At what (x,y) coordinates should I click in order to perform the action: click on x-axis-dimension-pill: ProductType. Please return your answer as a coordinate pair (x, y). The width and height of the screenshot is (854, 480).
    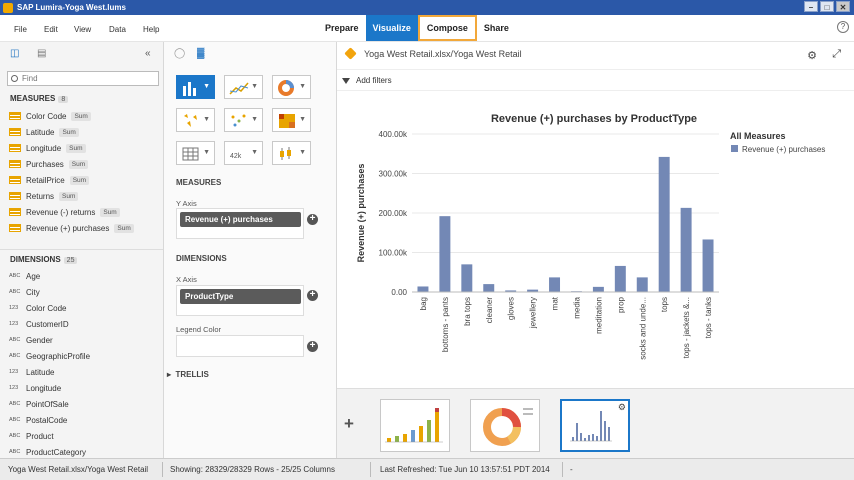
    Looking at the image, I should click on (240, 296).